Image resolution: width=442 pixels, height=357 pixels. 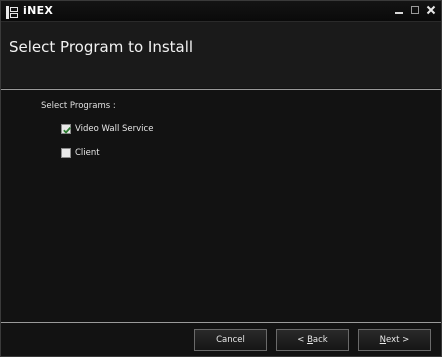 What do you see at coordinates (399, 10) in the screenshot?
I see `minimize-icon` at bounding box center [399, 10].